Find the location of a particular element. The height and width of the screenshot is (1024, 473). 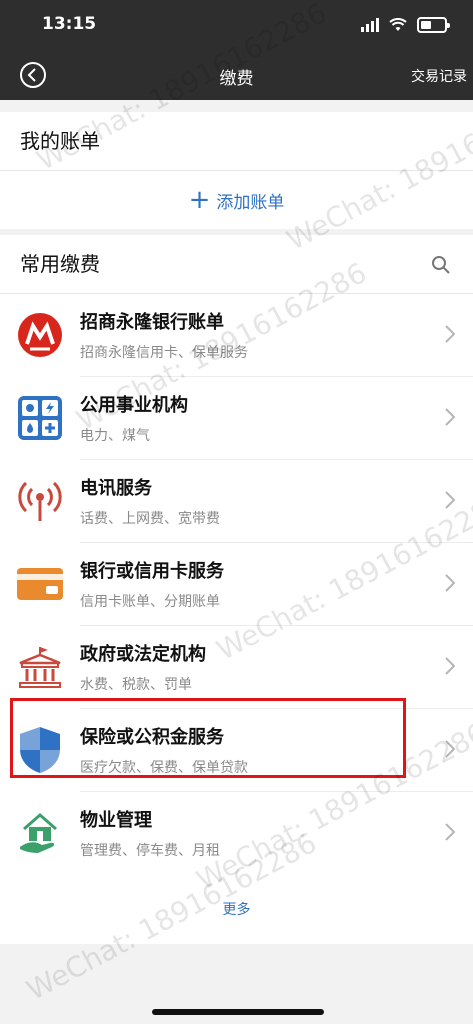

item-name: 电讯服务 is located at coordinates (116, 488).